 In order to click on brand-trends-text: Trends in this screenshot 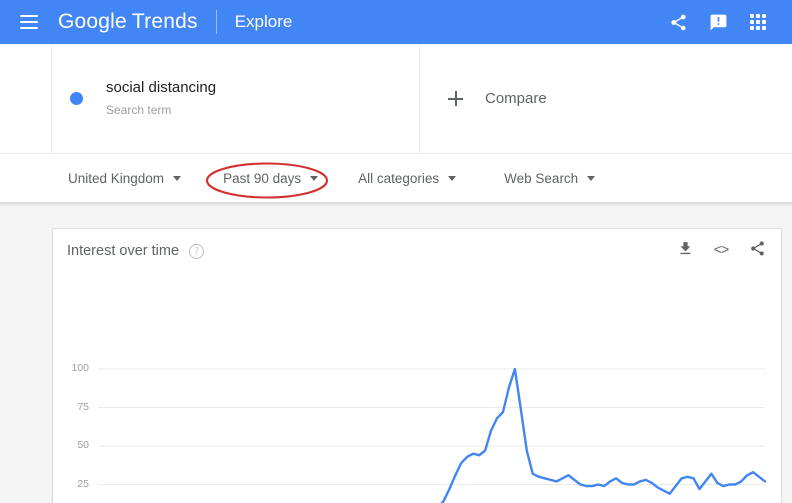, I will do `click(164, 21)`.